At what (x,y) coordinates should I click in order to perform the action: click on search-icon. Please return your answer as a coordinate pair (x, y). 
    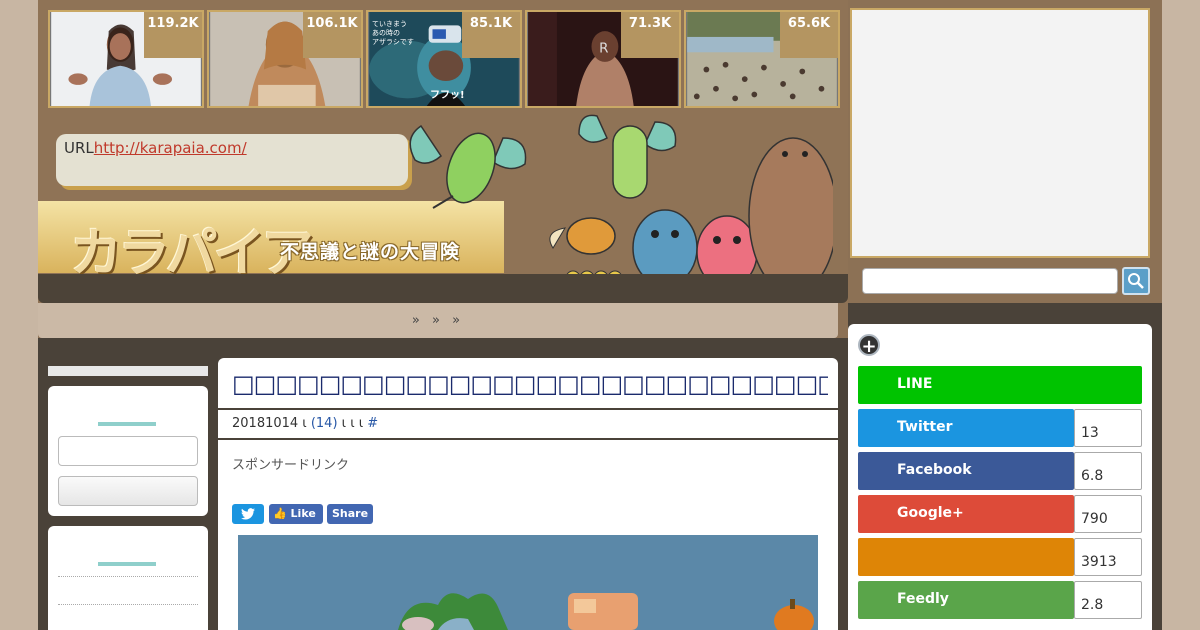
    Looking at the image, I should click on (1136, 281).